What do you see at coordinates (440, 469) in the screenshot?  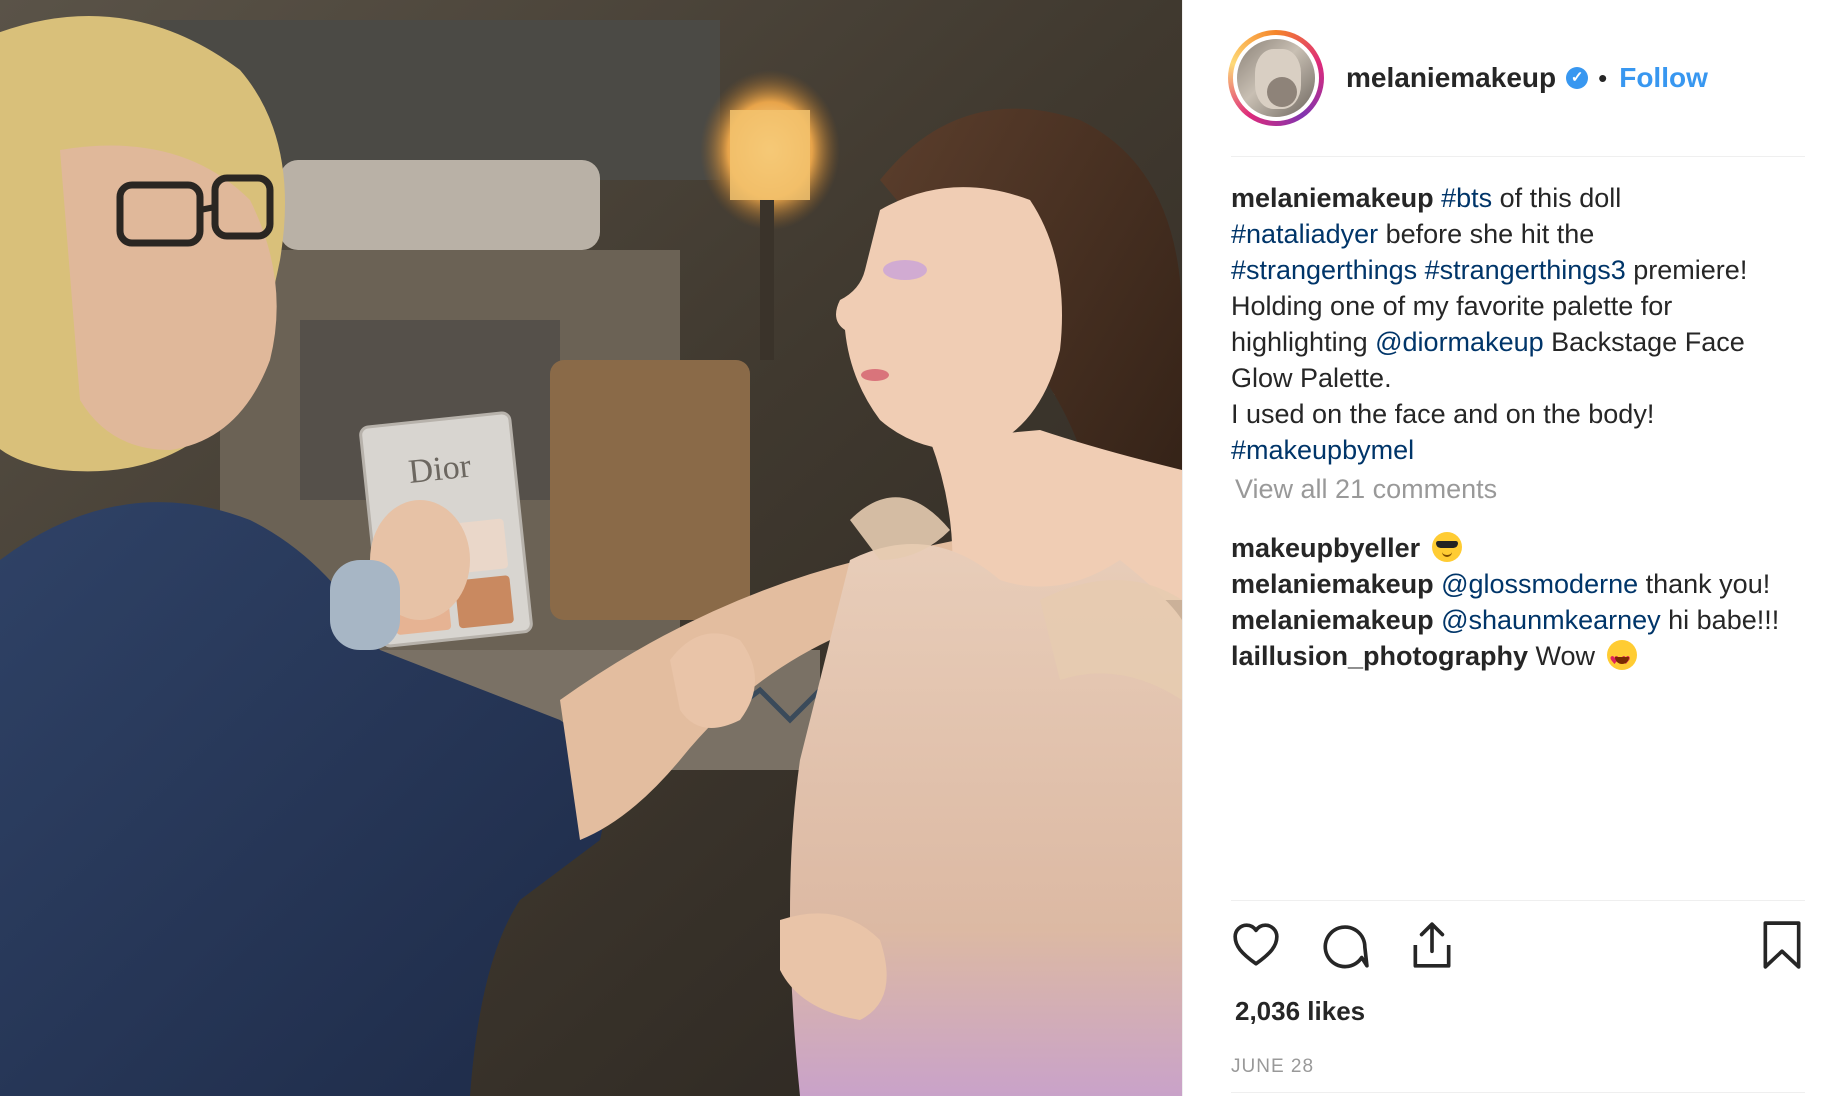 I see `palette-brand-text: Dior` at bounding box center [440, 469].